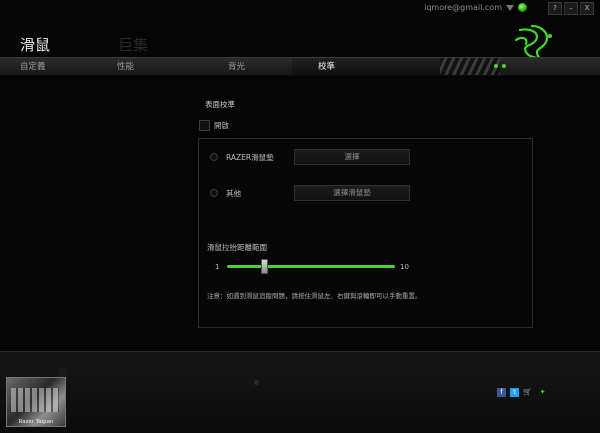  I want to click on page-title: 滑鼠, so click(35, 44).